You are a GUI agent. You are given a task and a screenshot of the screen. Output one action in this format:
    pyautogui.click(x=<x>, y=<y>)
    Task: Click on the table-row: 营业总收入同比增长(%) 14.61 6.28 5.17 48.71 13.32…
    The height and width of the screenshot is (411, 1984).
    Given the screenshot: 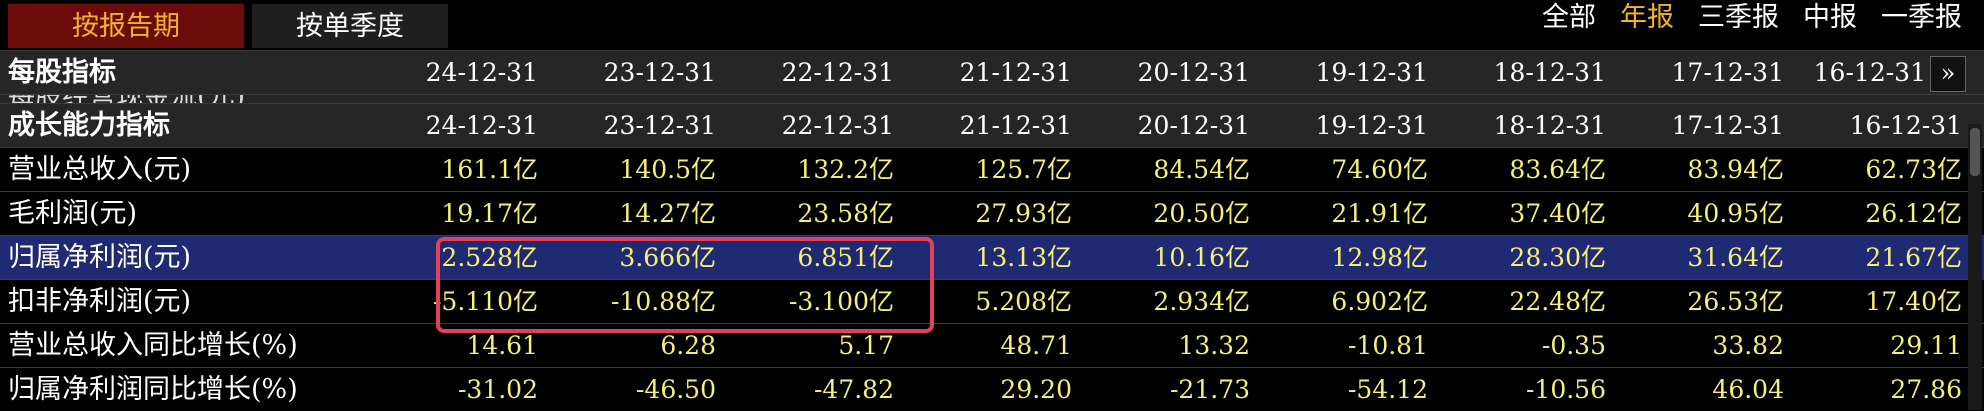 What is the action you would take?
    pyautogui.click(x=992, y=345)
    